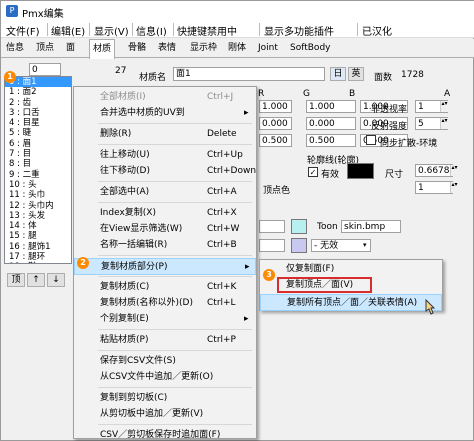 The height and width of the screenshot is (441, 474). I want to click on menu-view: 显示(V), so click(111, 30).